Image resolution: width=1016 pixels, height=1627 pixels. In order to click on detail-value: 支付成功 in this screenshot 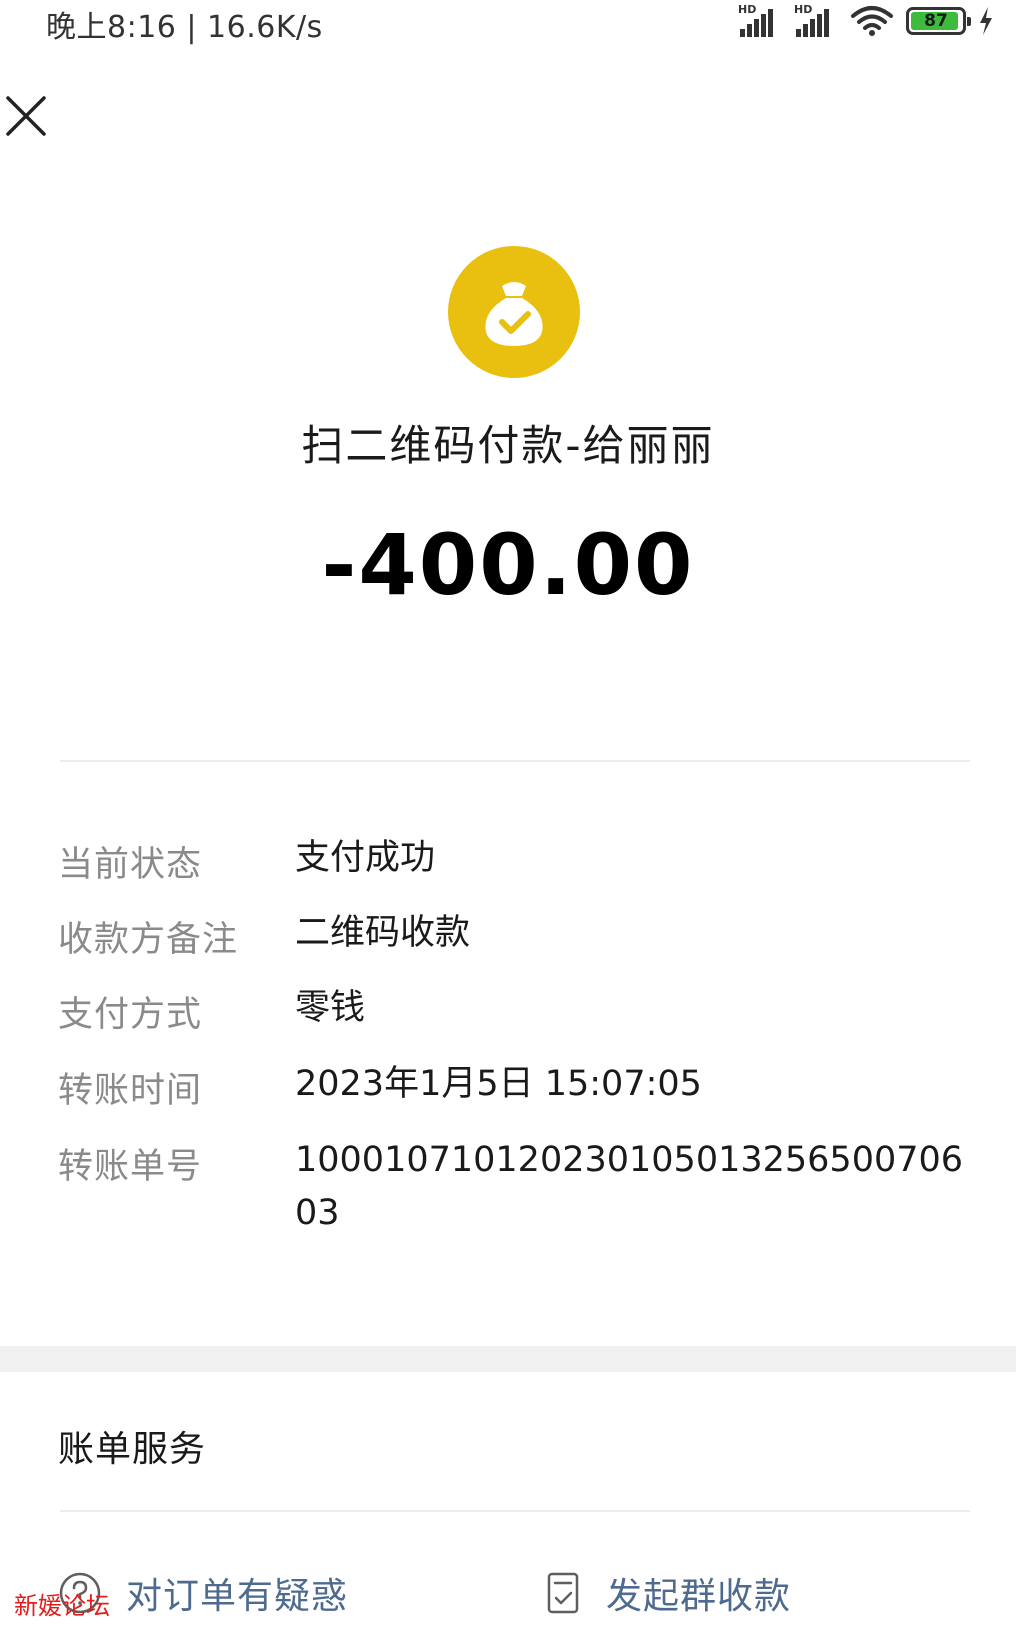, I will do `click(365, 858)`.